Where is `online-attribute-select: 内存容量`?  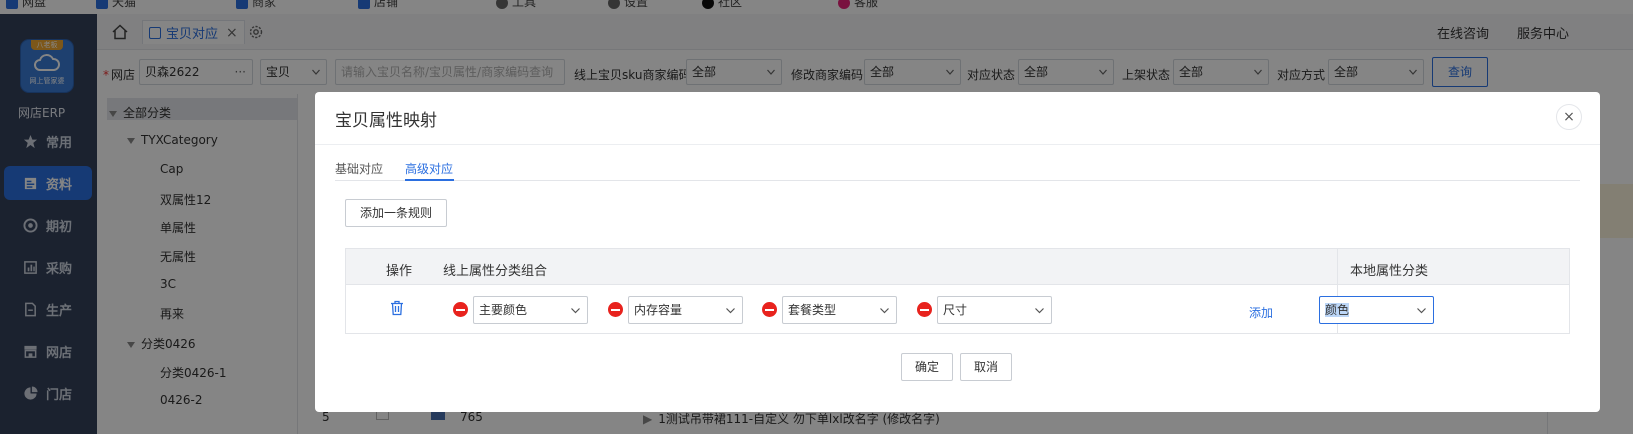
online-attribute-select: 内存容量 is located at coordinates (685, 310).